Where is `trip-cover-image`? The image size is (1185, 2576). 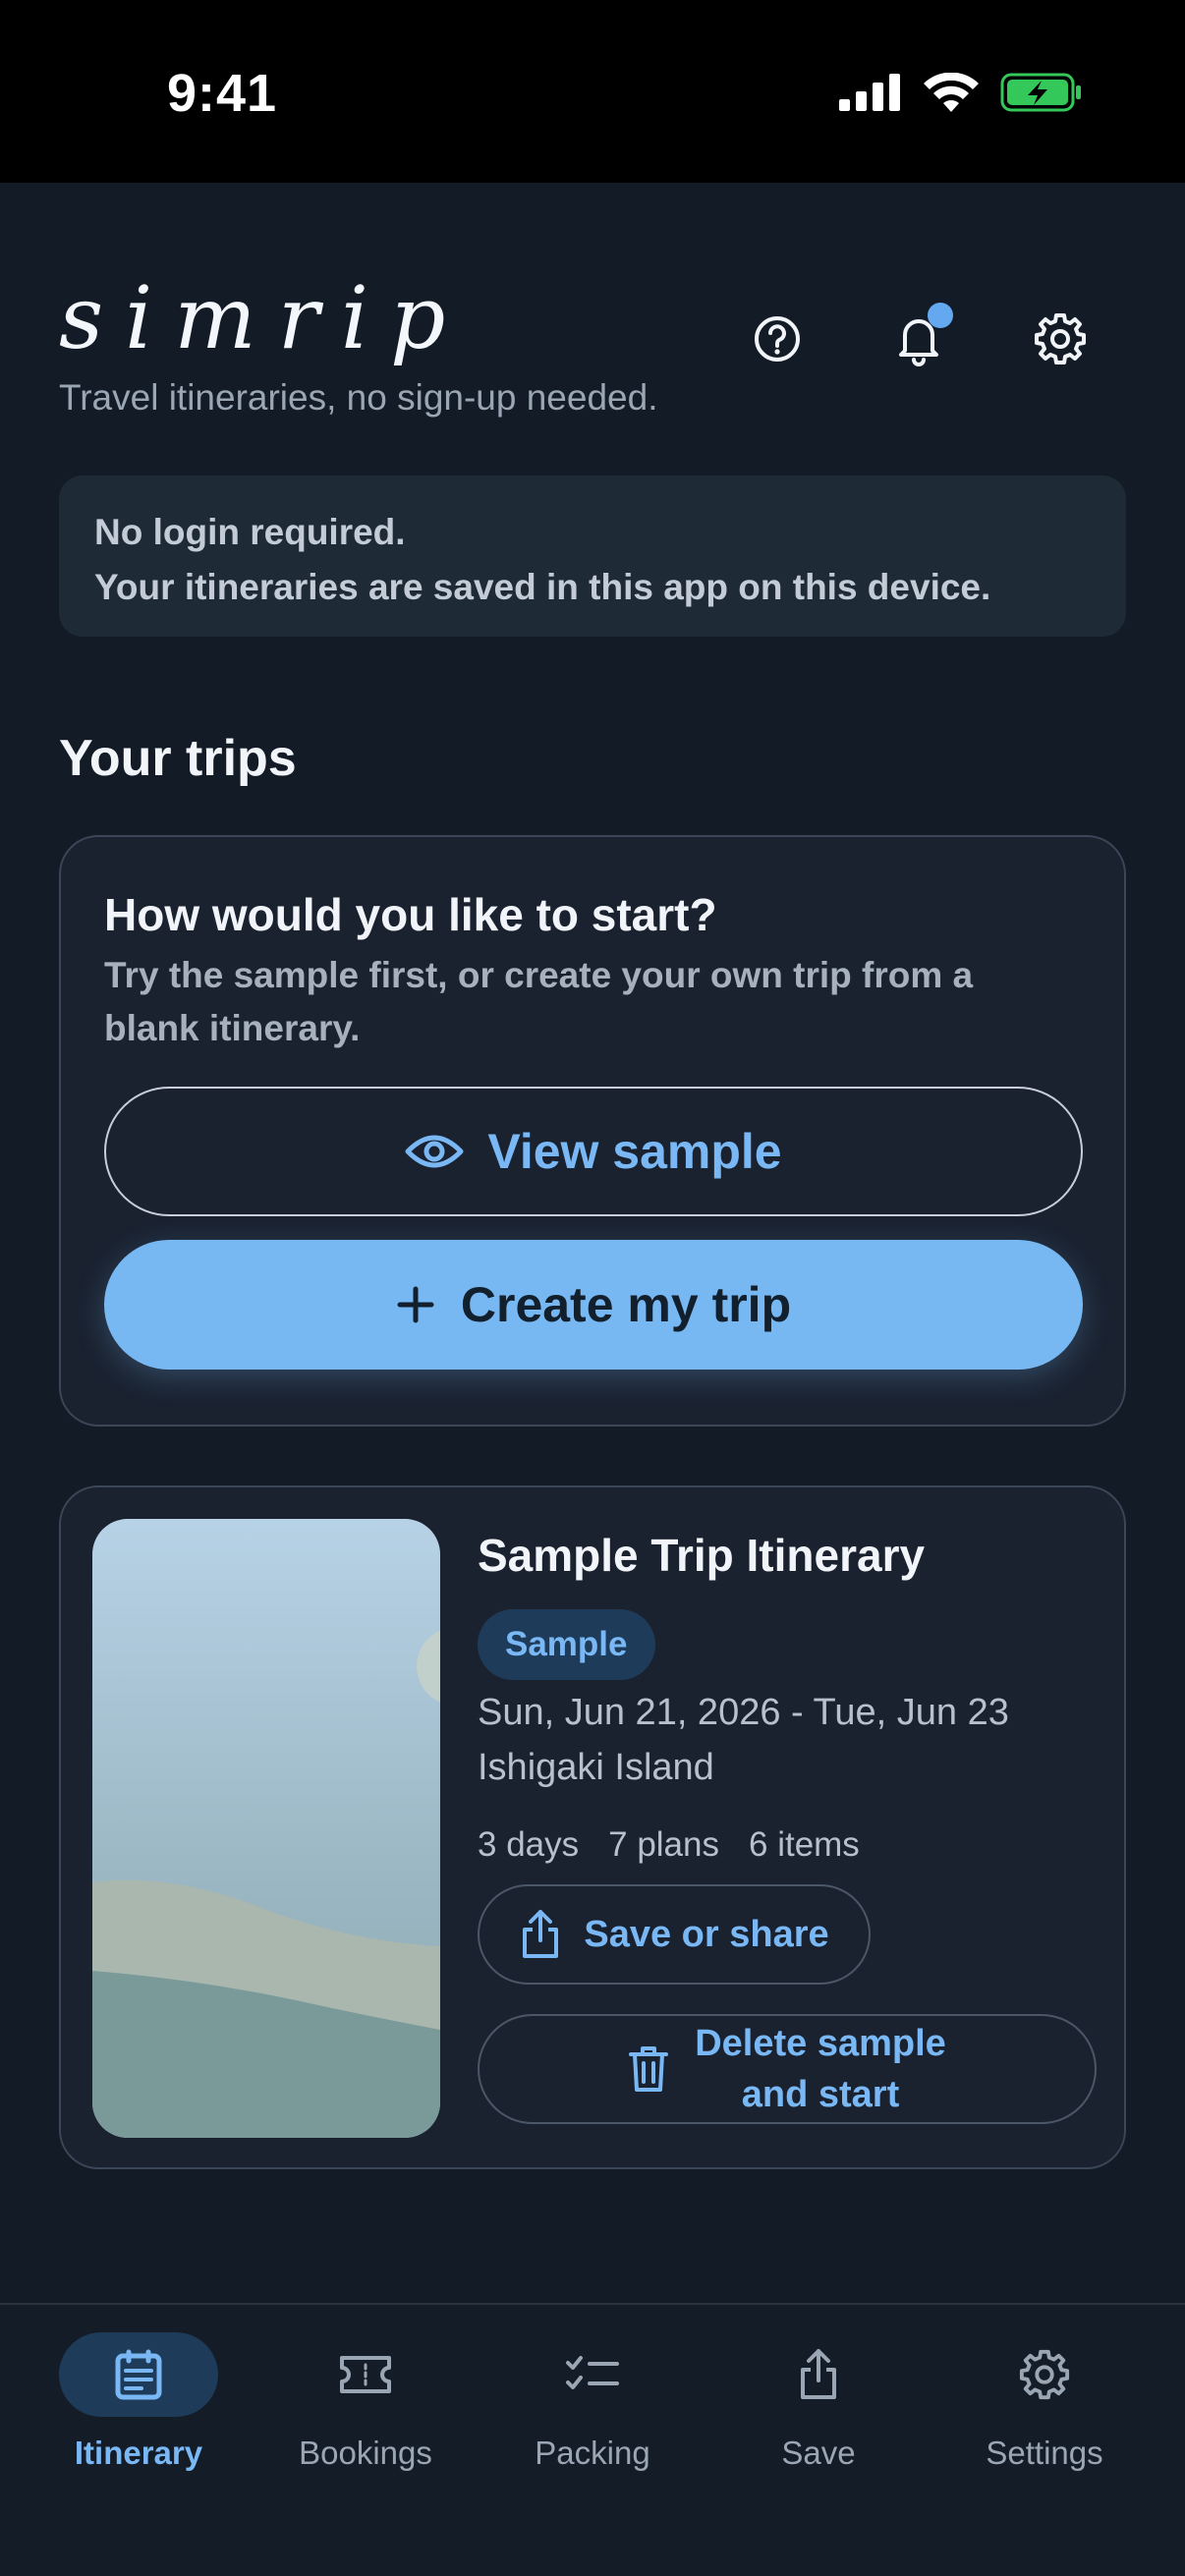 trip-cover-image is located at coordinates (266, 1828).